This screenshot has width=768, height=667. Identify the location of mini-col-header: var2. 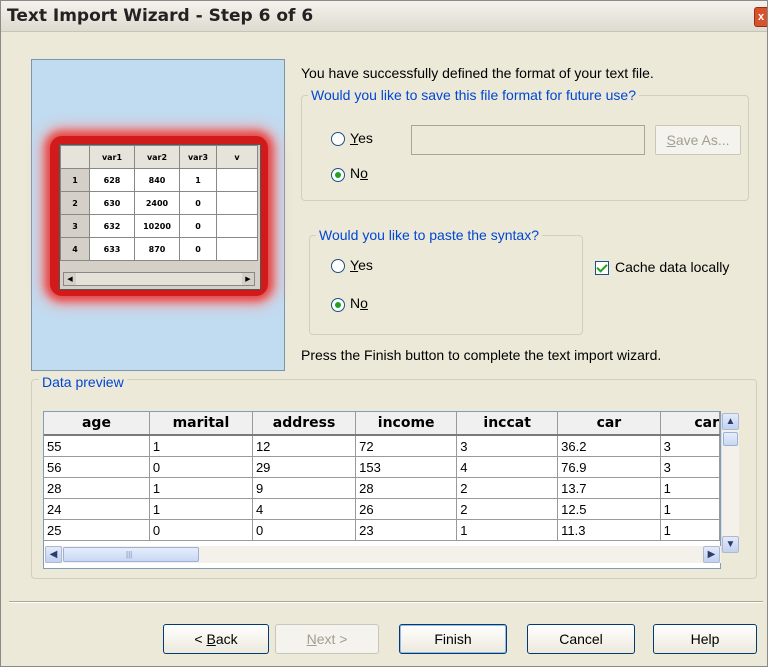
(157, 157).